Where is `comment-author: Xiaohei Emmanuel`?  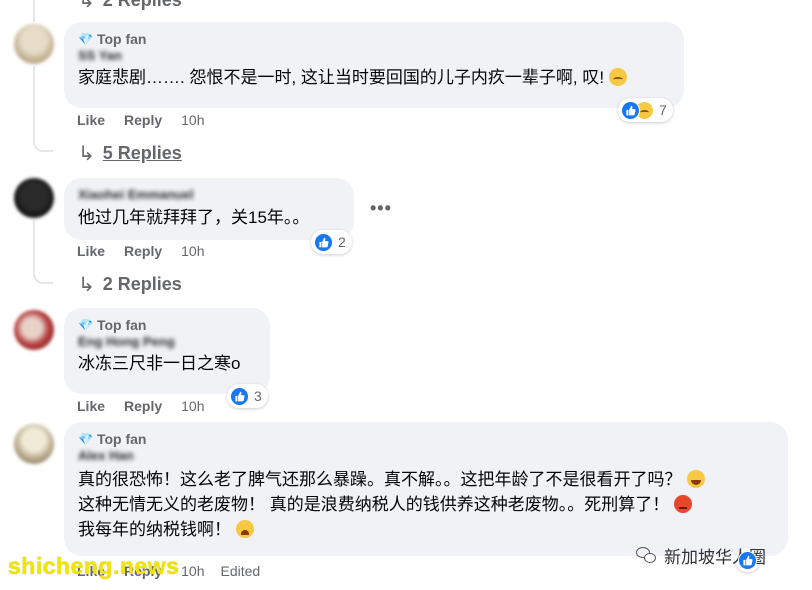 comment-author: Xiaohei Emmanuel is located at coordinates (210, 195).